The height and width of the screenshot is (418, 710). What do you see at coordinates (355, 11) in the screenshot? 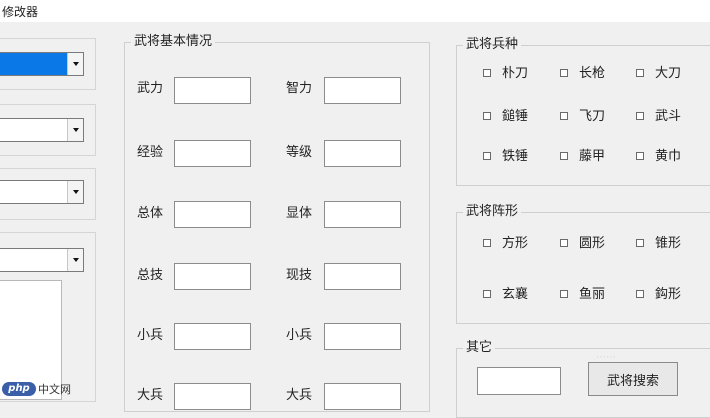
I see `title-bar` at bounding box center [355, 11].